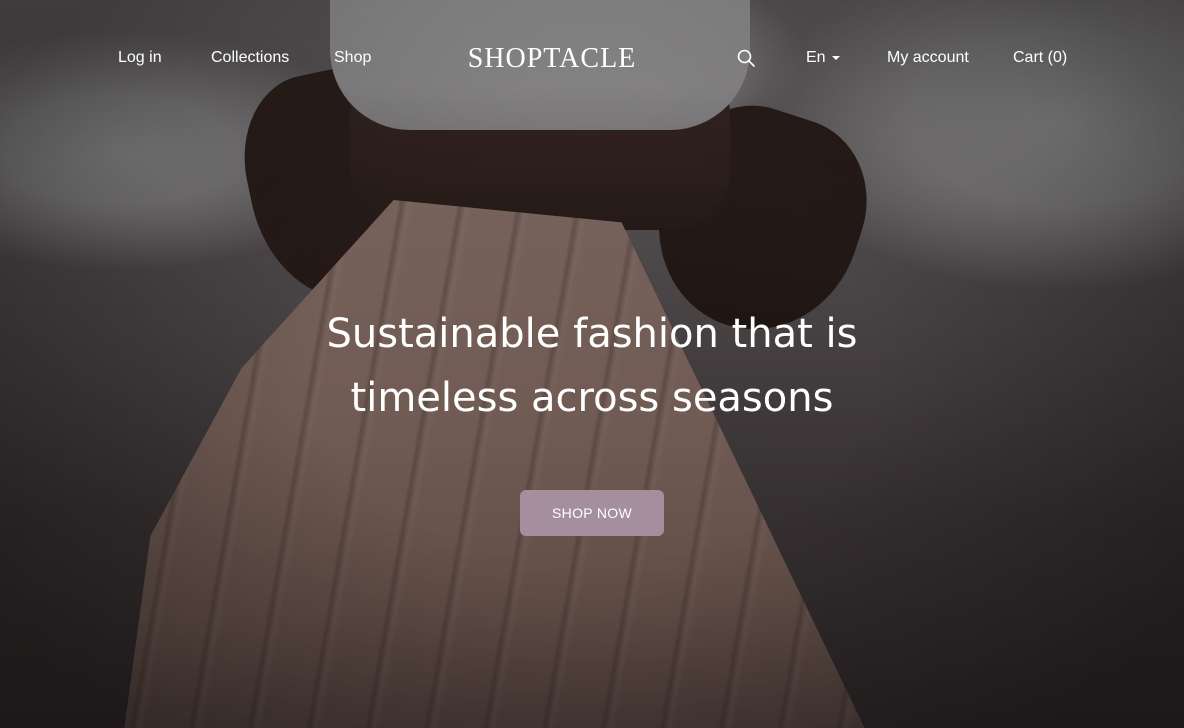  Describe the element at coordinates (1040, 58) in the screenshot. I see `cart-link: Cart (0)` at that location.